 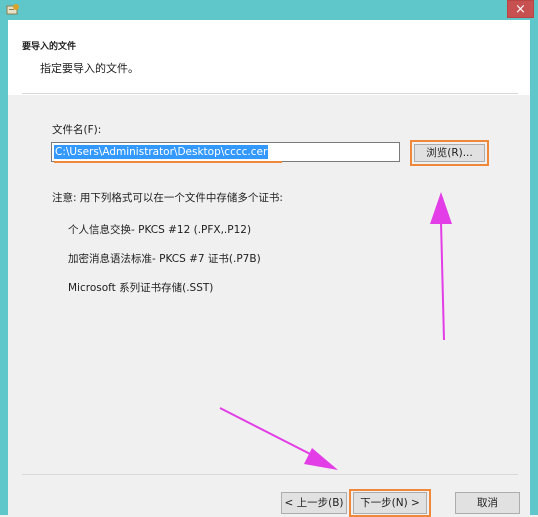 I want to click on page-subtitle: 指定要导入的文件。, so click(x=89, y=68).